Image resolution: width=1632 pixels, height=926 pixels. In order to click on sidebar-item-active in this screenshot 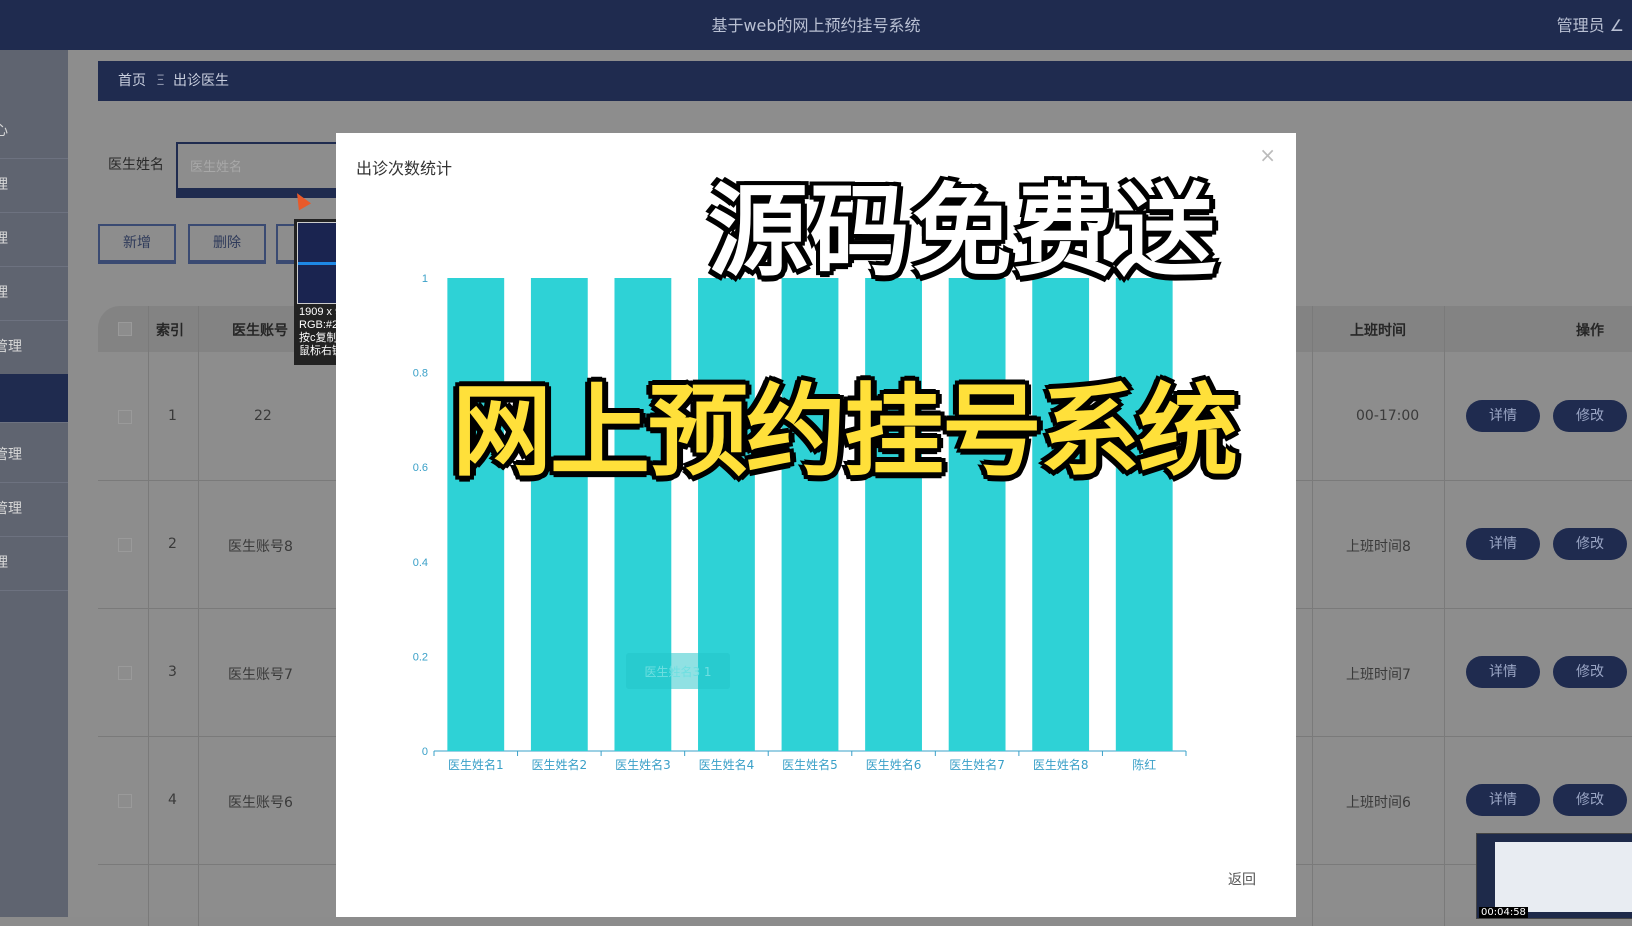, I will do `click(34, 398)`.